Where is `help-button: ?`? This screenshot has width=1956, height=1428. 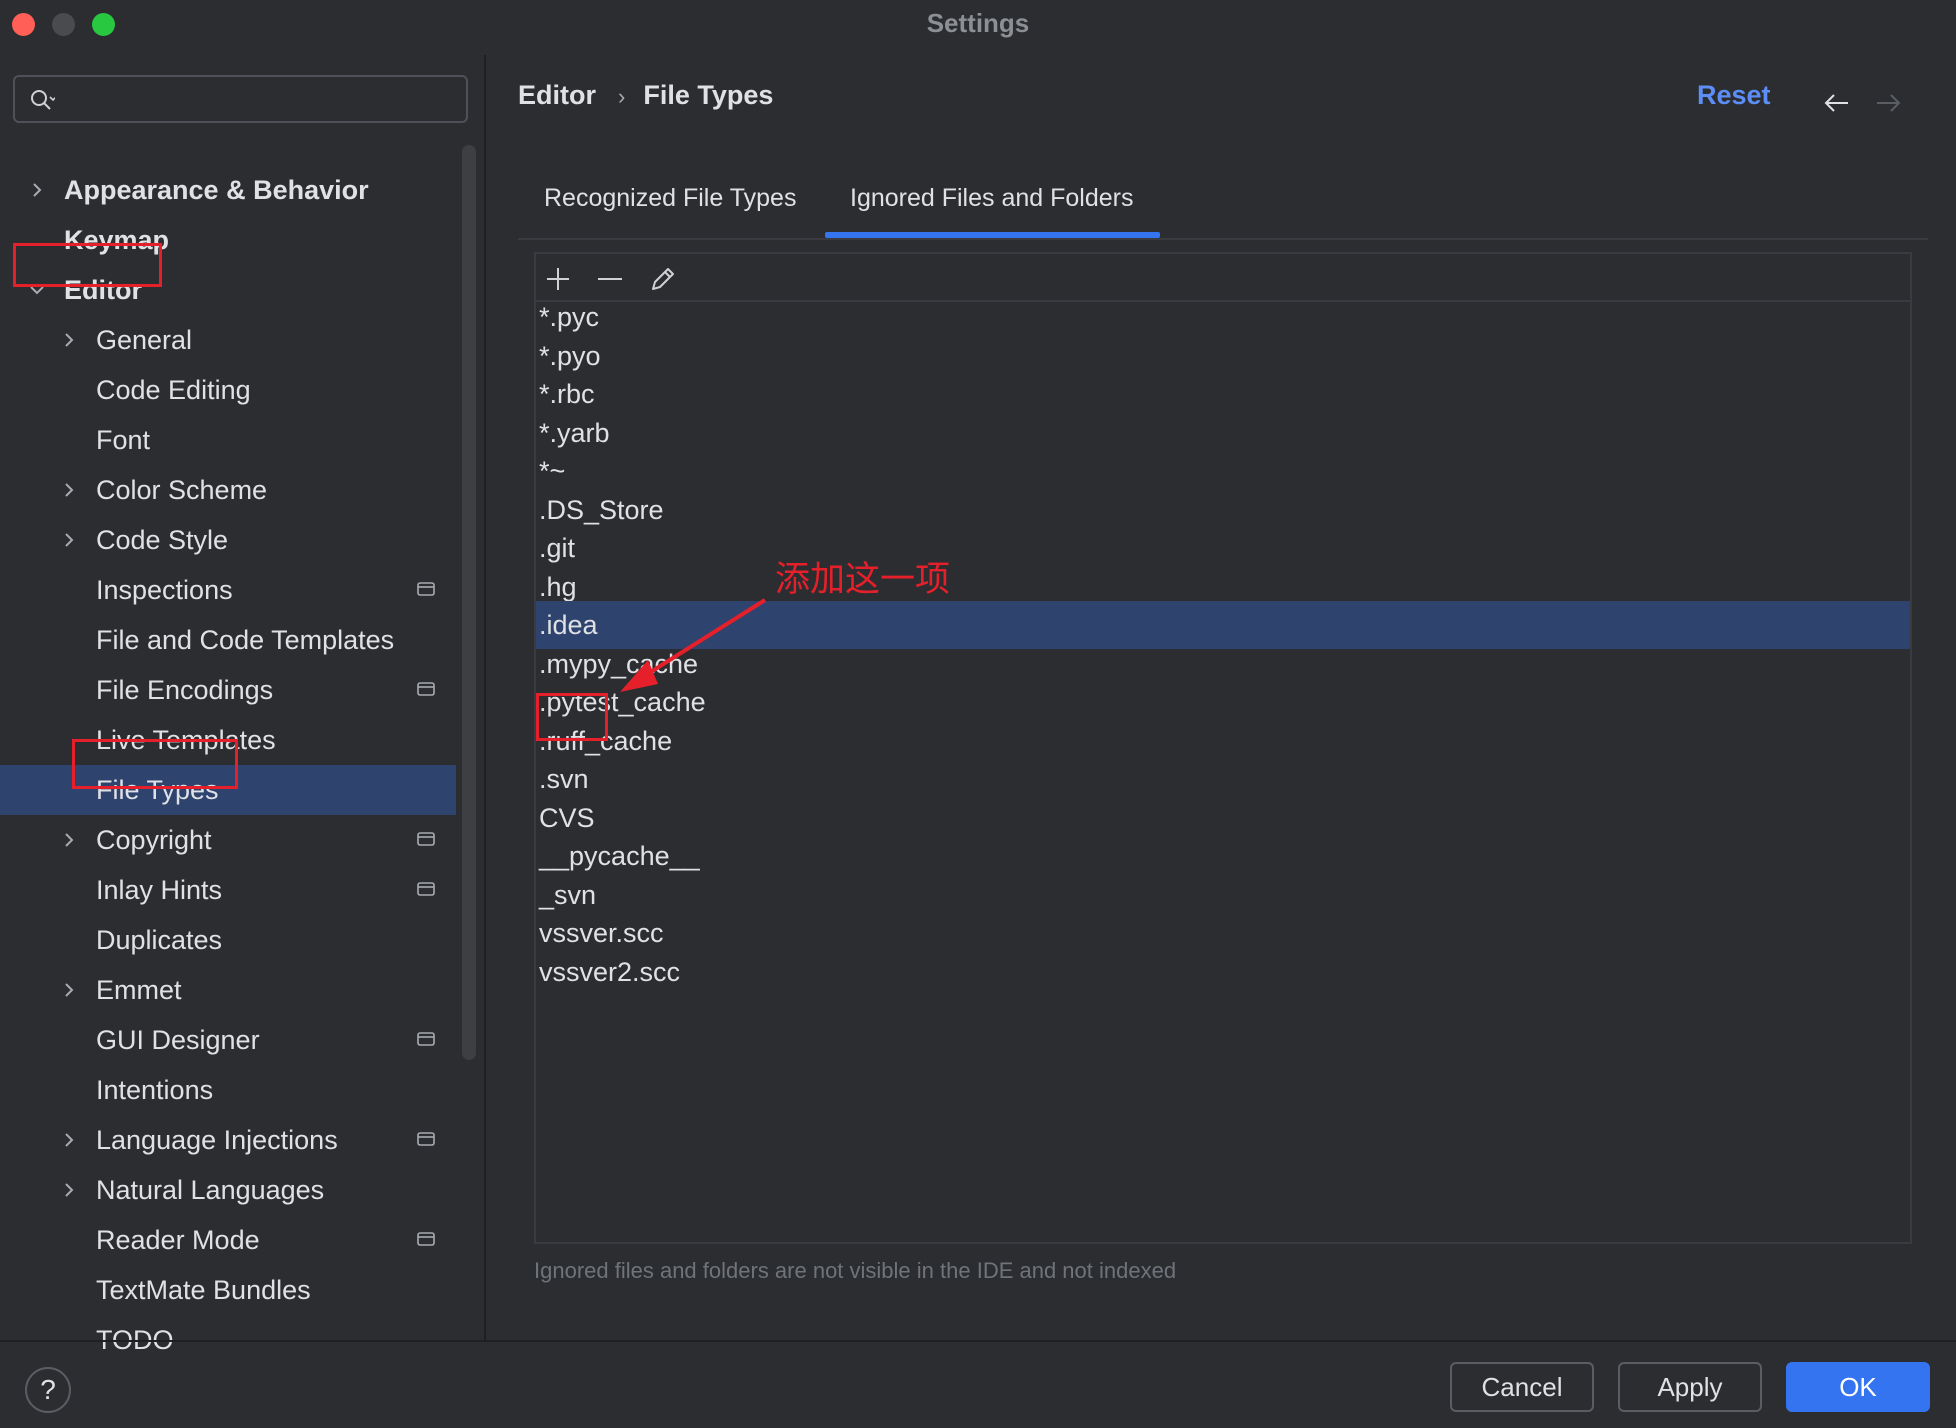 help-button: ? is located at coordinates (48, 1390).